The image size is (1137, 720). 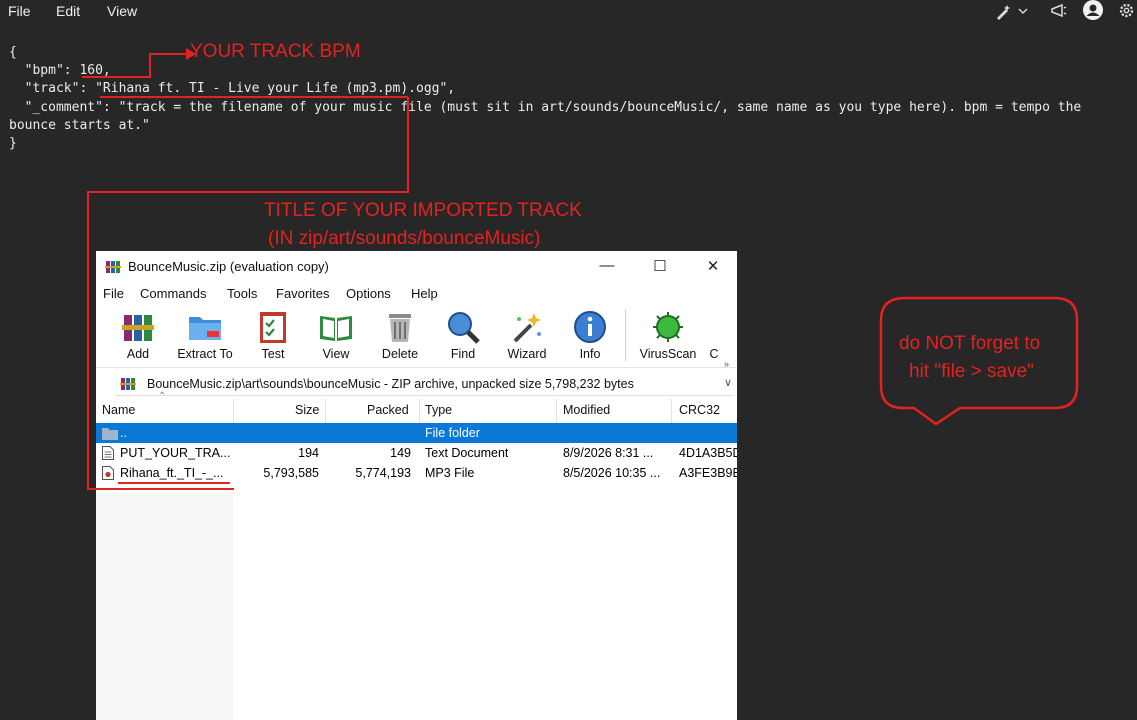 I want to click on virus-icon, so click(x=668, y=327).